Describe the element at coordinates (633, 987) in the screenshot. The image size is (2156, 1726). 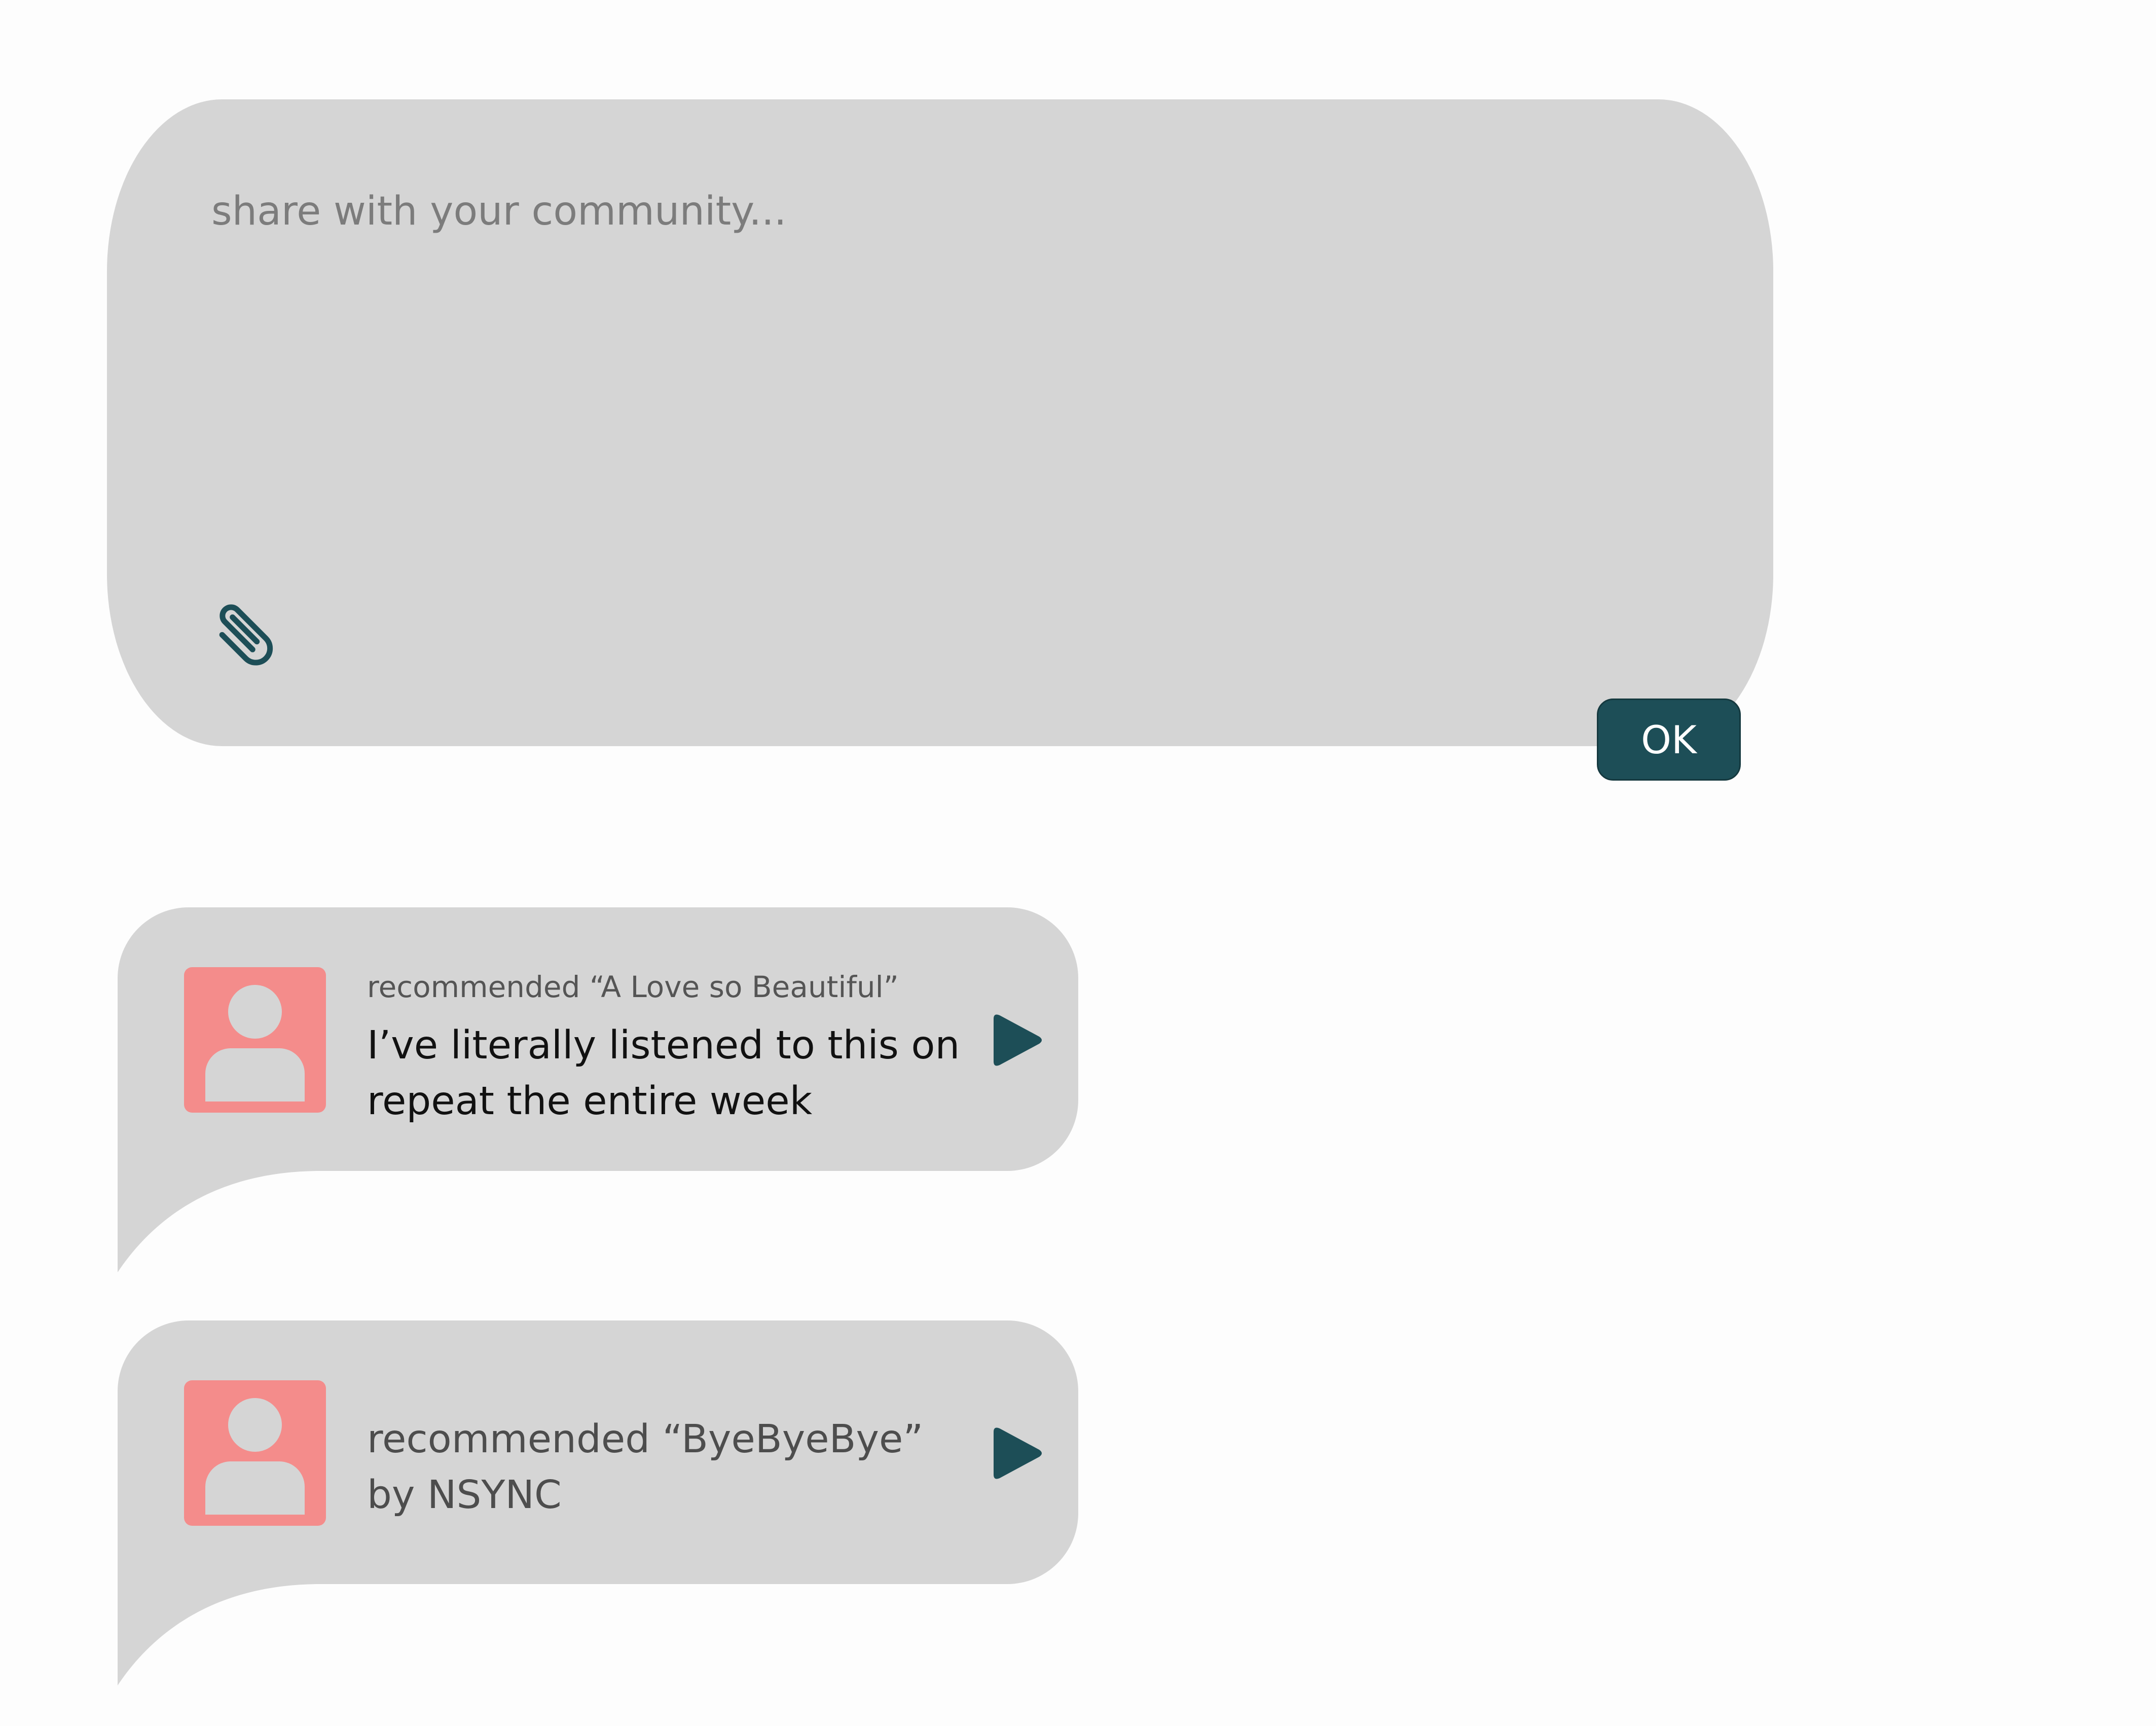
I see `recommendation-label: recommended “A Love so Beautiful”` at that location.